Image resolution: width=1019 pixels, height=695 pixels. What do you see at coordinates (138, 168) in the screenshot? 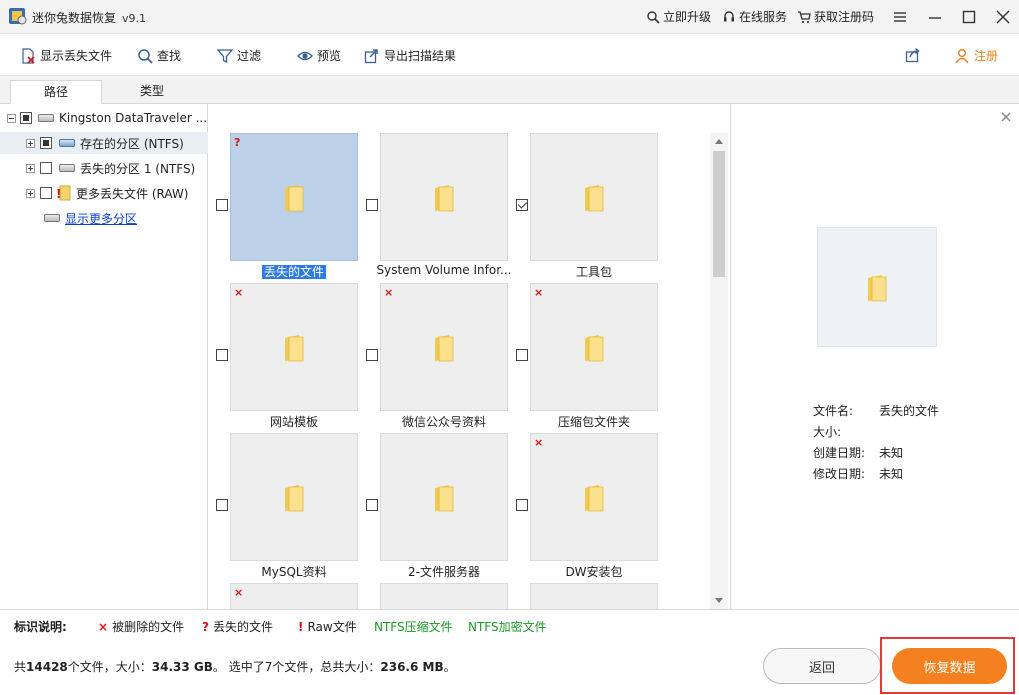
I see `tree-item-label: 丢失的分区 1 (NTFS)` at bounding box center [138, 168].